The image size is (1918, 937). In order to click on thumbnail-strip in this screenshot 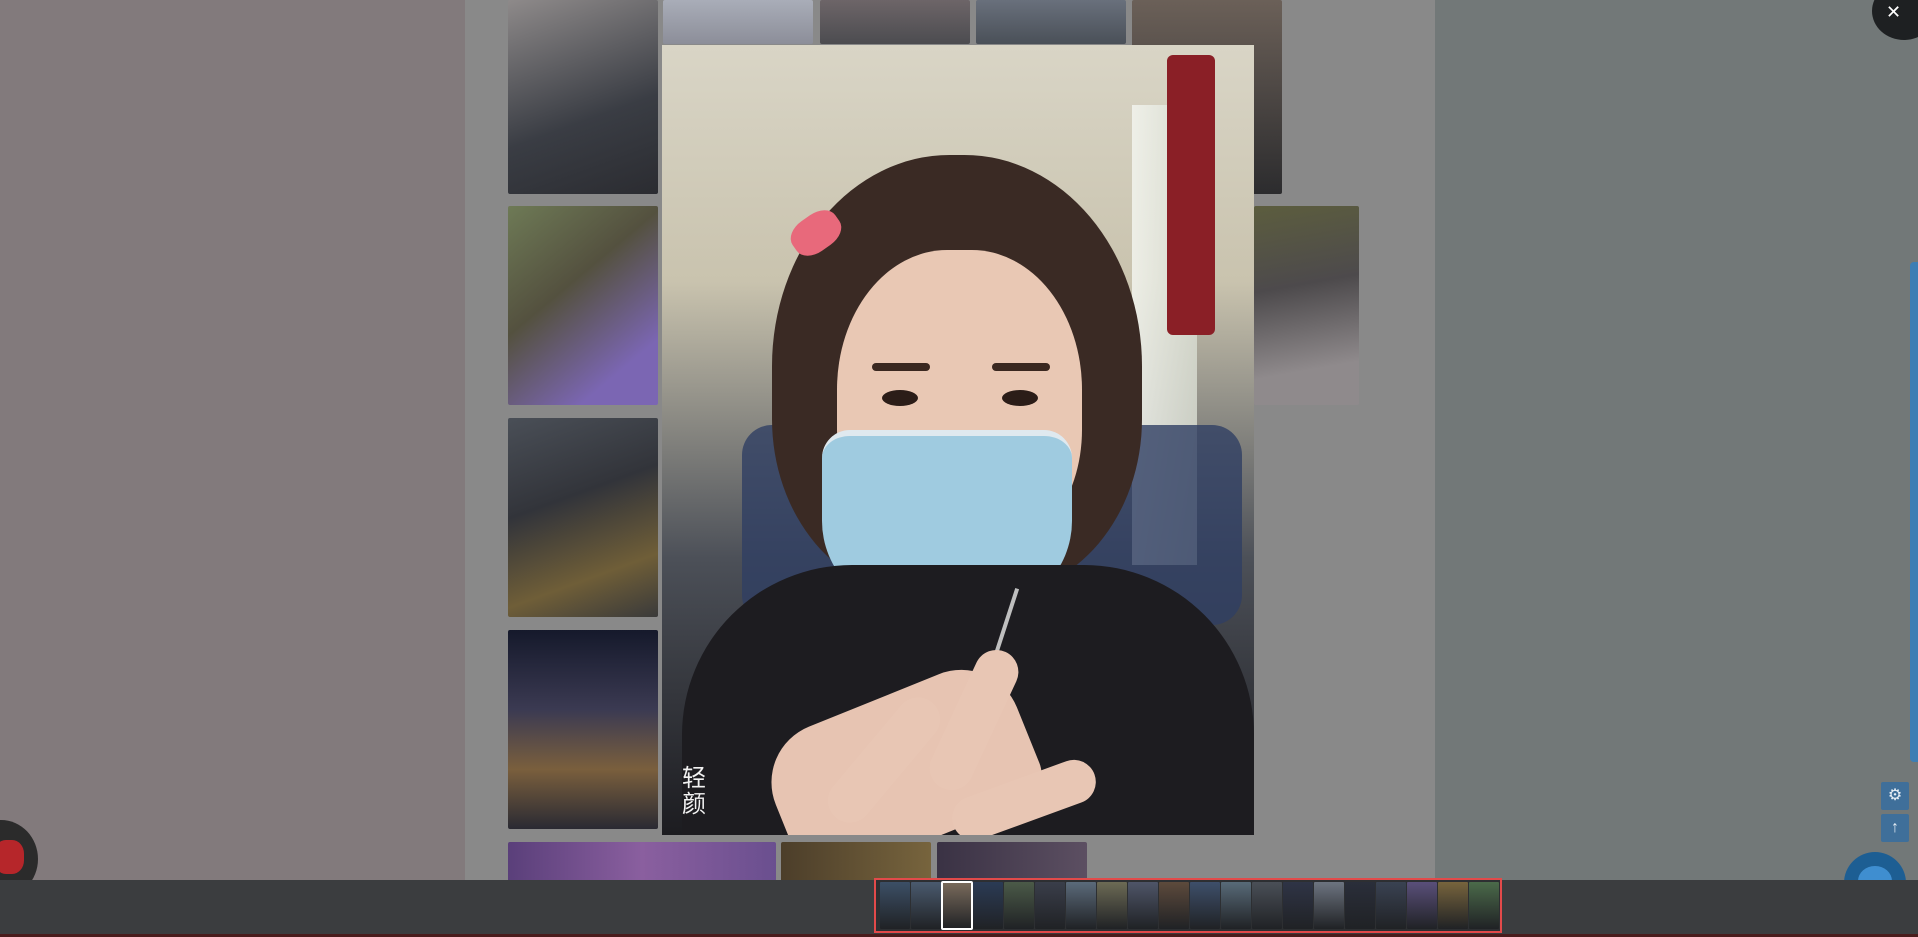, I will do `click(1188, 905)`.